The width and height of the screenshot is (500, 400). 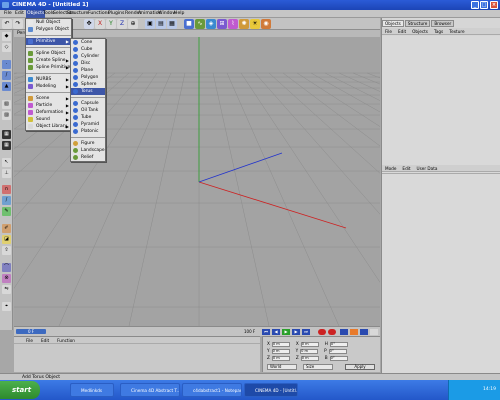 What do you see at coordinates (88, 84) in the screenshot?
I see `primitive-item-sphere: Sphere` at bounding box center [88, 84].